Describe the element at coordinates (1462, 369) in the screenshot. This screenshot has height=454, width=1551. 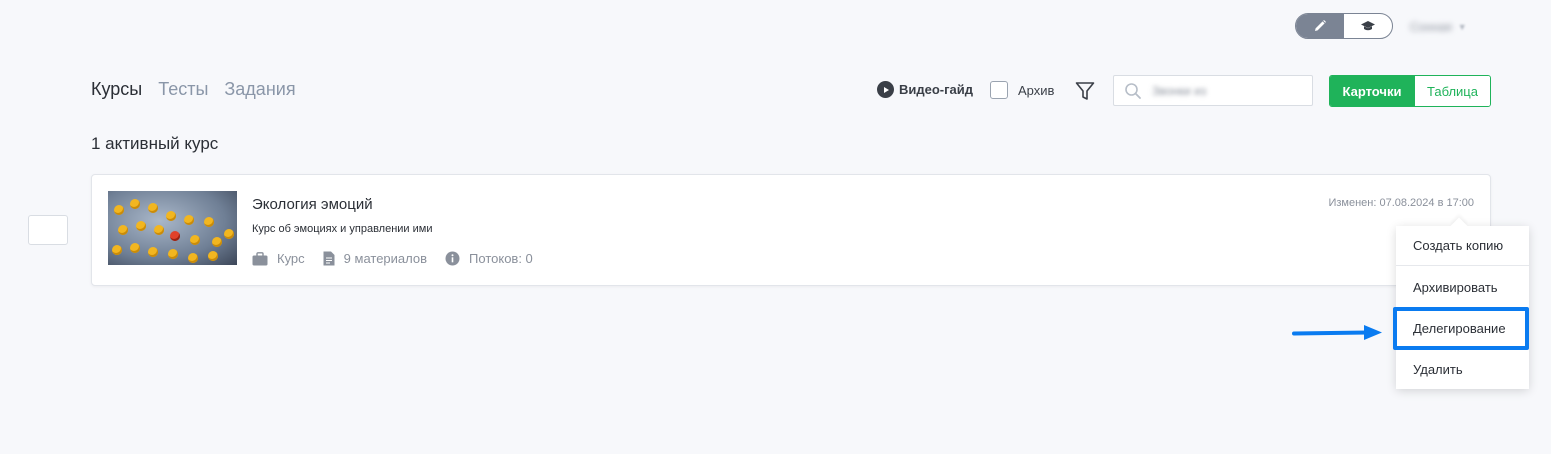
I see `menu-item-delete: Удалить` at that location.